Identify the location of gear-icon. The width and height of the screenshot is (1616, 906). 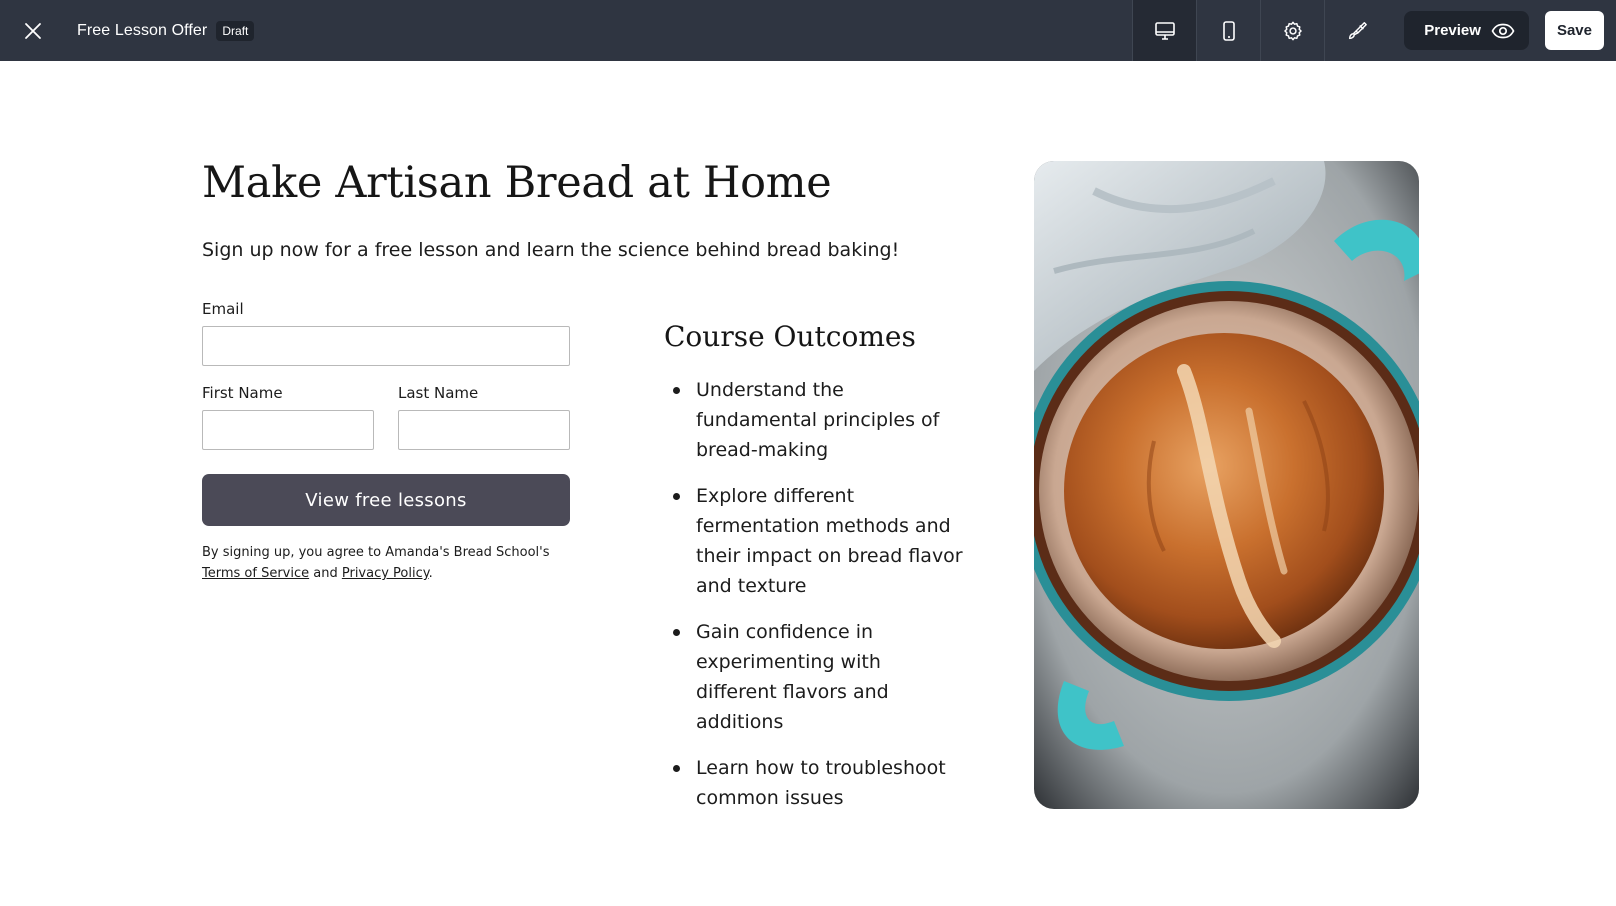
(1292, 30).